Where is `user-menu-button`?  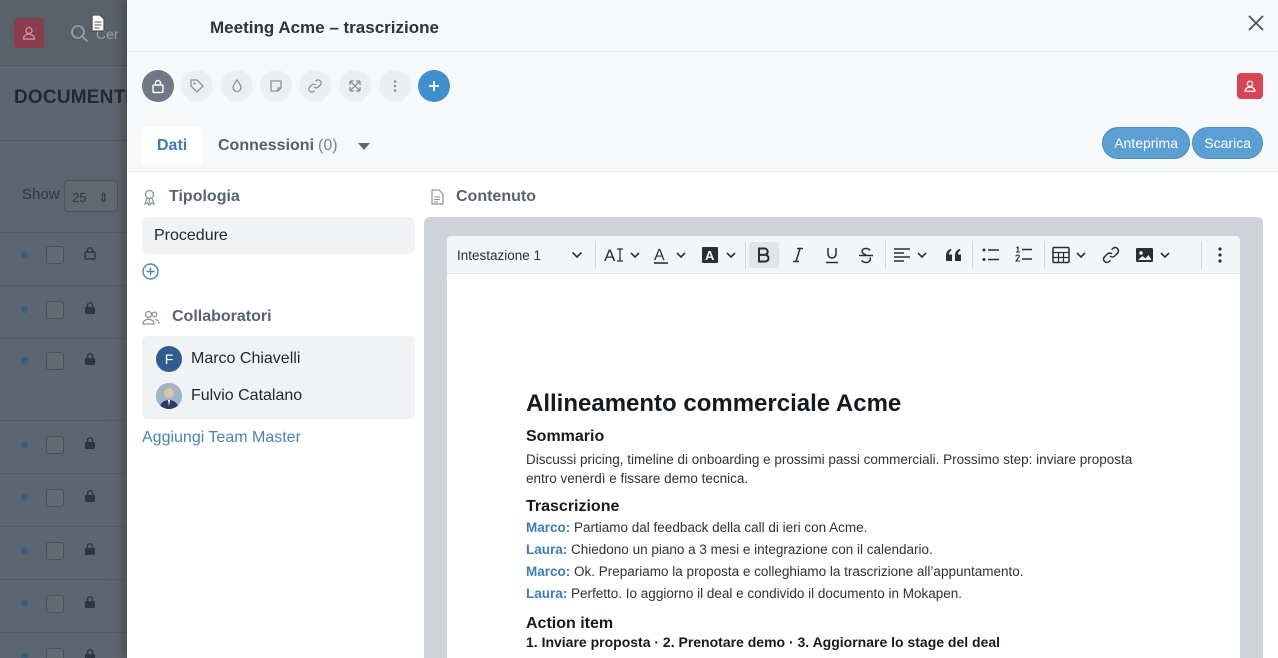 user-menu-button is located at coordinates (1250, 86).